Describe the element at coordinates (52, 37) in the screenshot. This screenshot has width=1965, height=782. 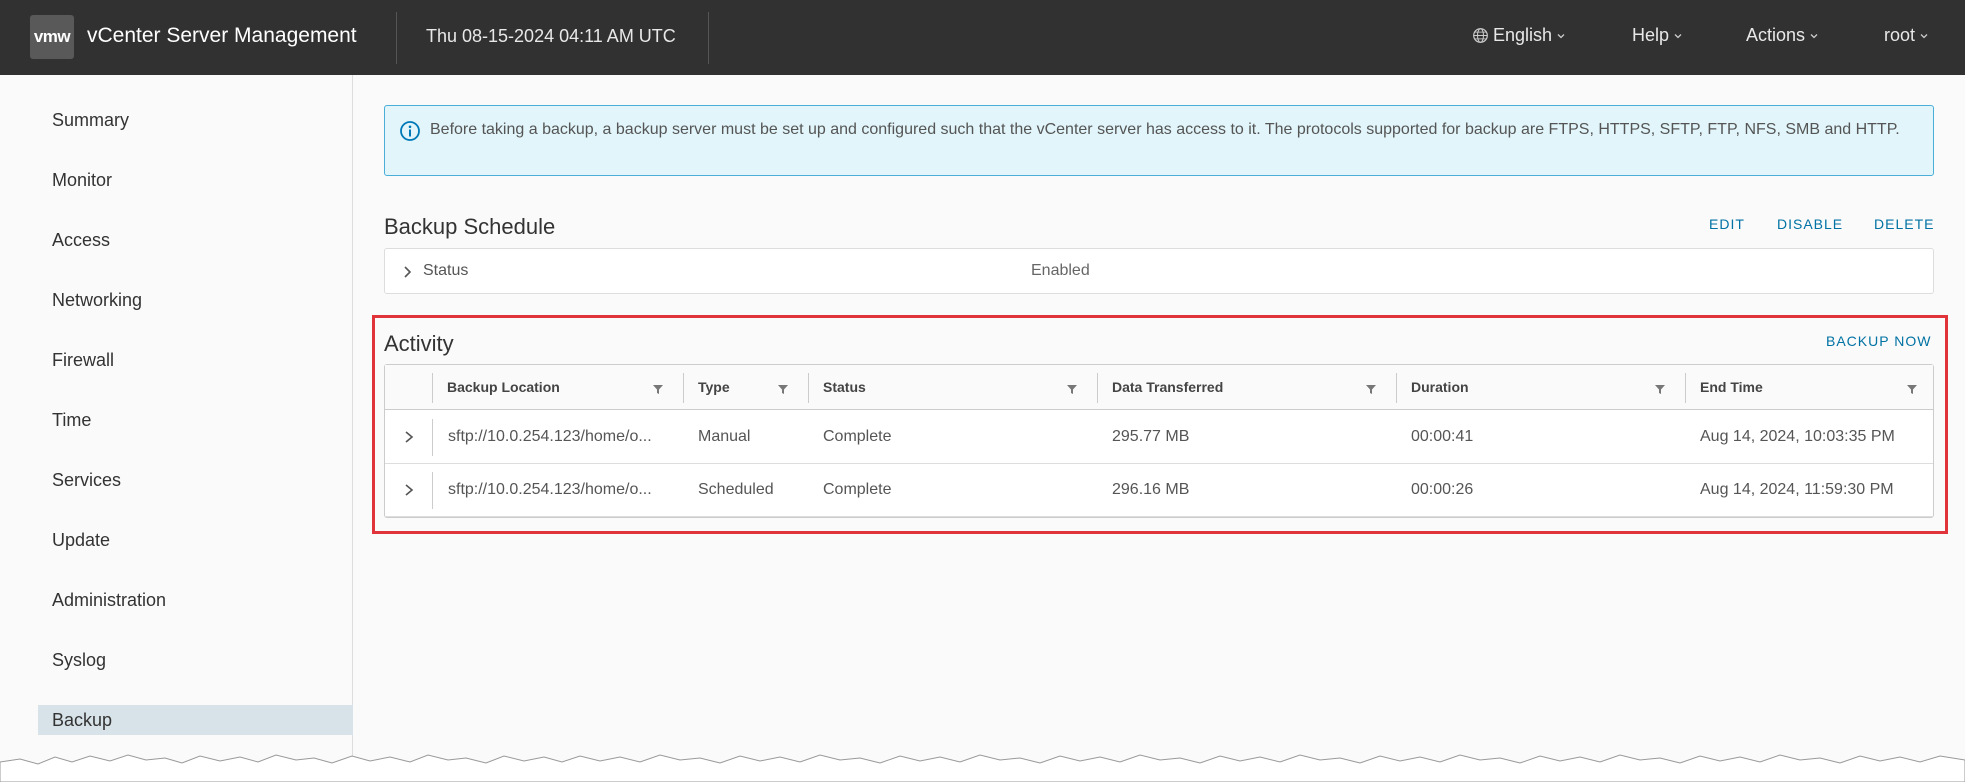
I see `vmware-logo: vmw` at that location.